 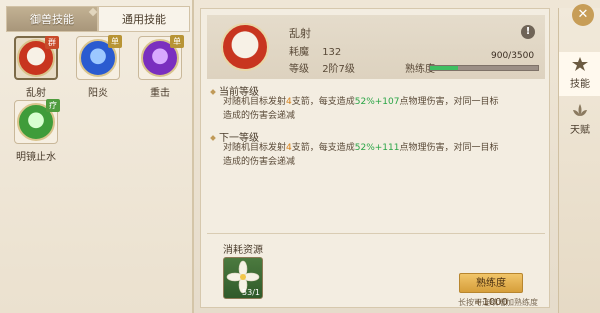 What do you see at coordinates (299, 52) in the screenshot?
I see `mana-cost-label: 耗魔` at bounding box center [299, 52].